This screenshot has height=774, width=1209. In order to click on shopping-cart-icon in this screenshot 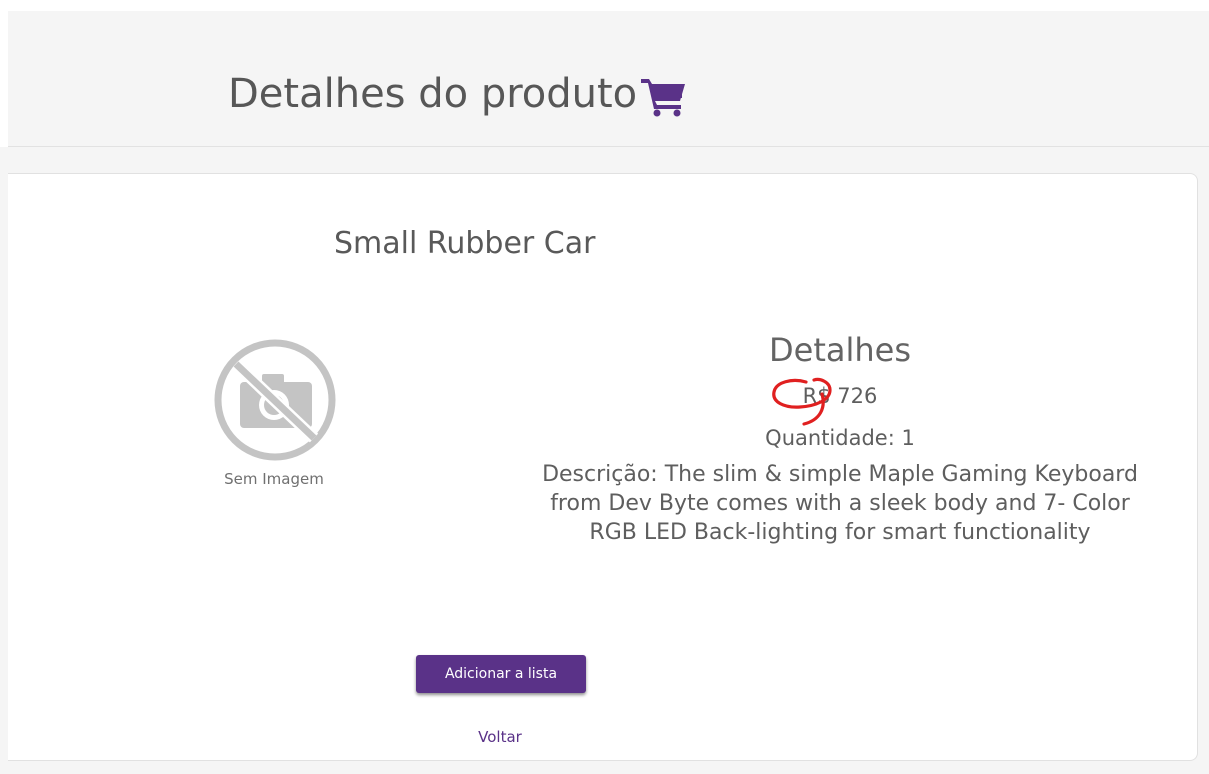, I will do `click(663, 98)`.